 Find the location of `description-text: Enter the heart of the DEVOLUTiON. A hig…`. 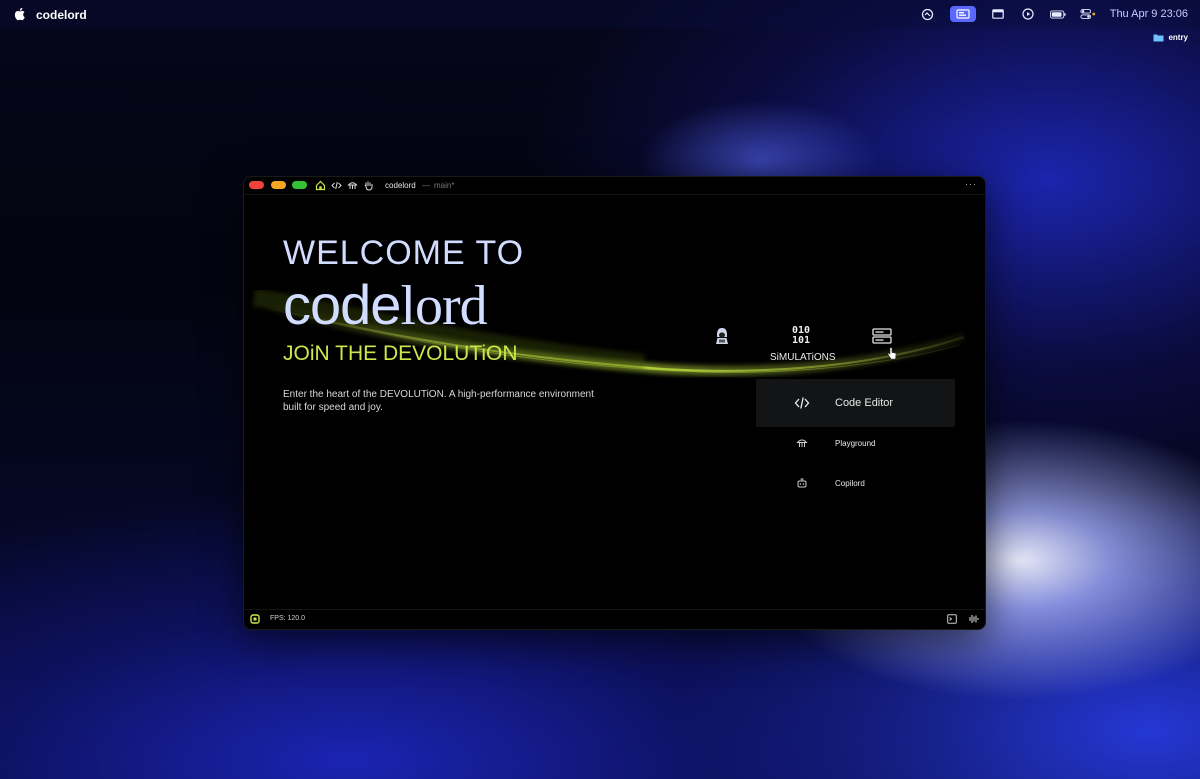

description-text: Enter the heart of the DEVOLUTiON. A hig… is located at coordinates (438, 401).